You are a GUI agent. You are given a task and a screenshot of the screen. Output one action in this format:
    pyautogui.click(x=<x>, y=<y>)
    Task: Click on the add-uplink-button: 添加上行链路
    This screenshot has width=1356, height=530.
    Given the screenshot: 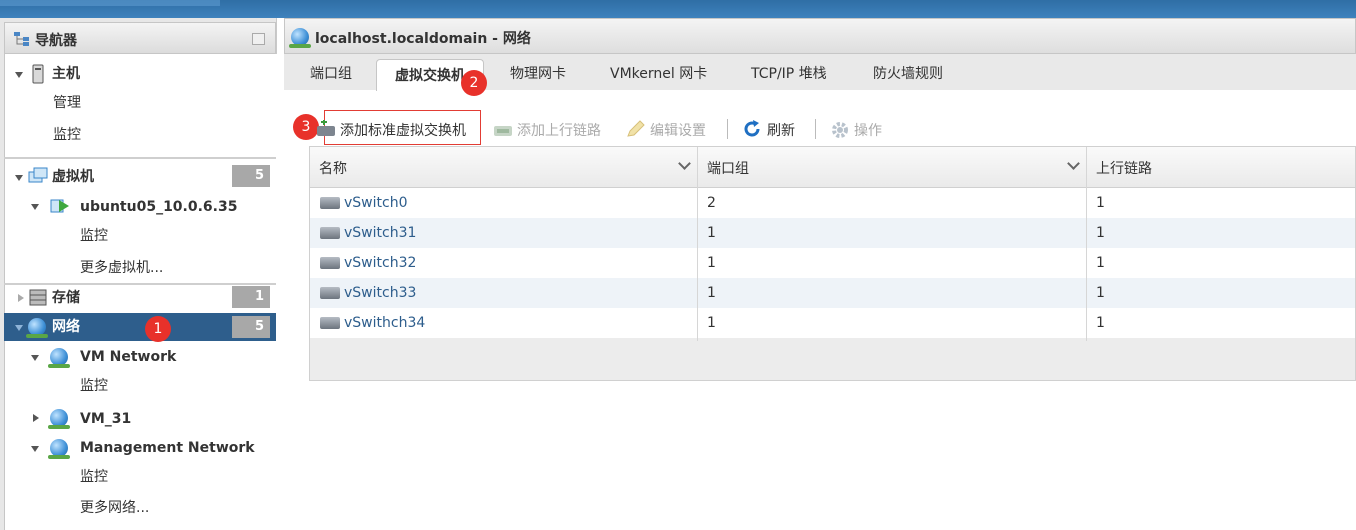 What is the action you would take?
    pyautogui.click(x=559, y=130)
    